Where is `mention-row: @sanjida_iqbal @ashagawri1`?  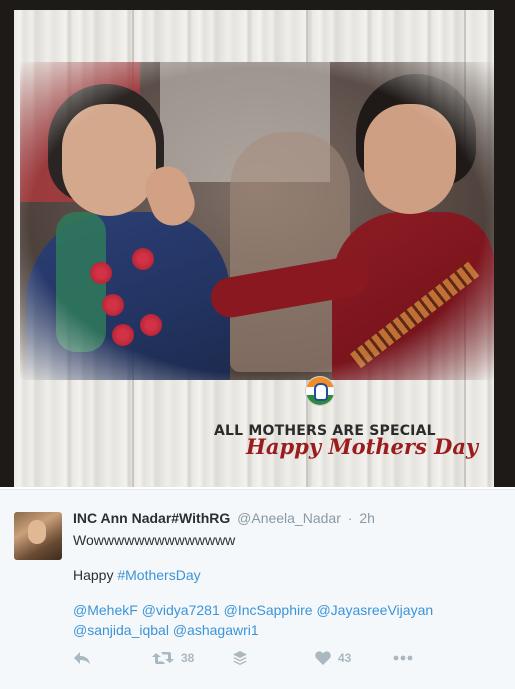 mention-row: @sanjida_iqbal @ashagawri1 is located at coordinates (166, 630).